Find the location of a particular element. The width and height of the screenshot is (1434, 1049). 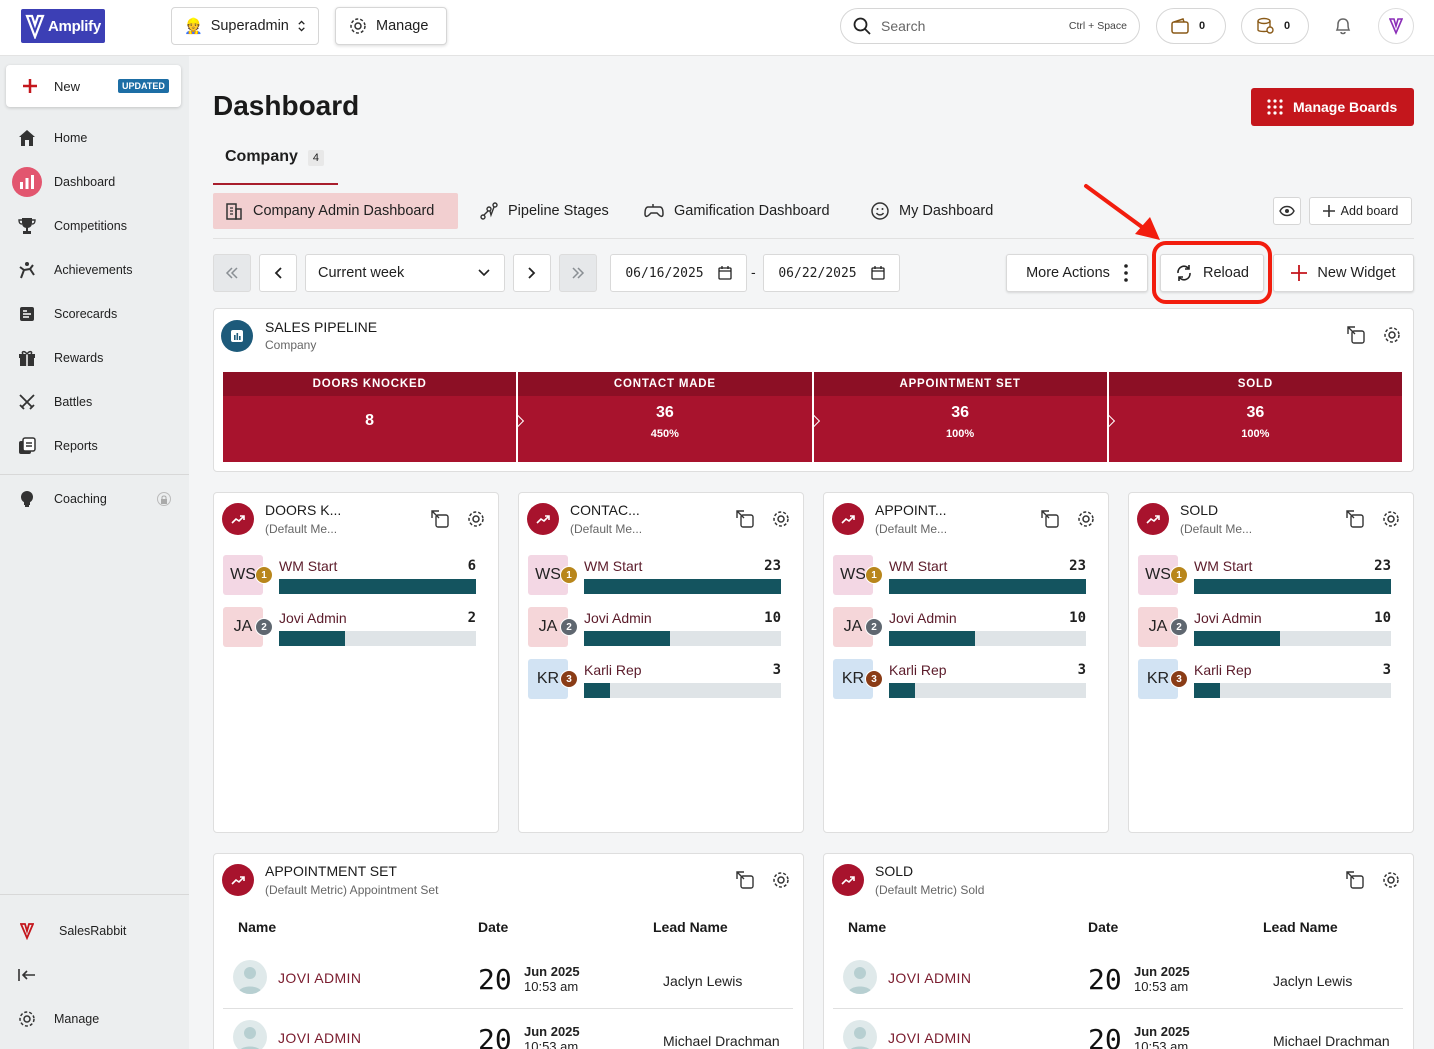

amplify-logo: Amplify is located at coordinates (63, 26).